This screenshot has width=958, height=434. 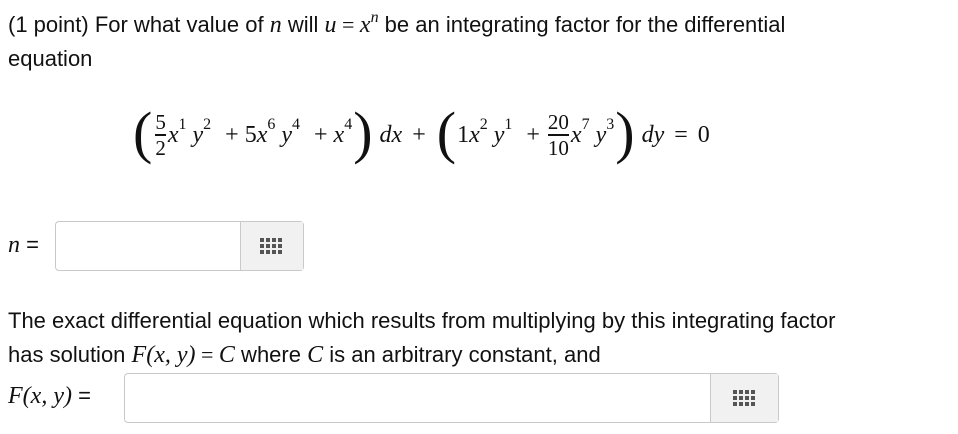 I want to click on answer-label-n-equals: =, so click(x=29, y=244).